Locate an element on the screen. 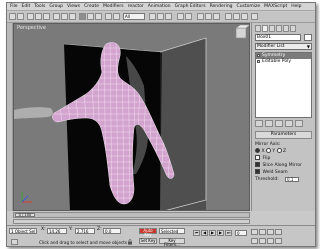 Image resolution: width=320 pixels, height=249 pixels. menu-rendering: Rendering is located at coordinates (221, 7).